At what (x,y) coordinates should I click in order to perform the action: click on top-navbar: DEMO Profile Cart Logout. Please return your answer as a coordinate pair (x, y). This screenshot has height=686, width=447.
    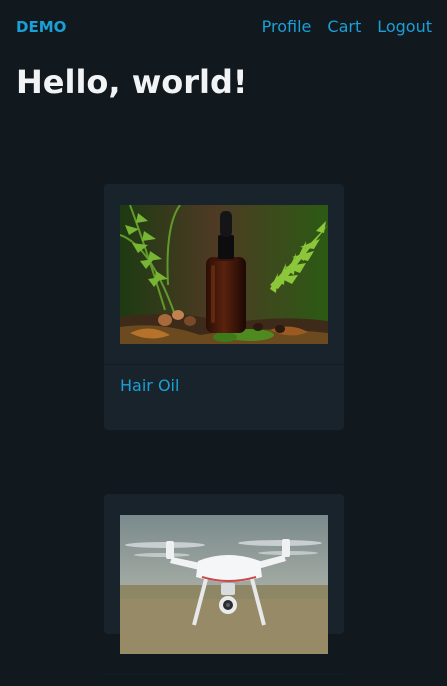
    Looking at the image, I should click on (223, 28).